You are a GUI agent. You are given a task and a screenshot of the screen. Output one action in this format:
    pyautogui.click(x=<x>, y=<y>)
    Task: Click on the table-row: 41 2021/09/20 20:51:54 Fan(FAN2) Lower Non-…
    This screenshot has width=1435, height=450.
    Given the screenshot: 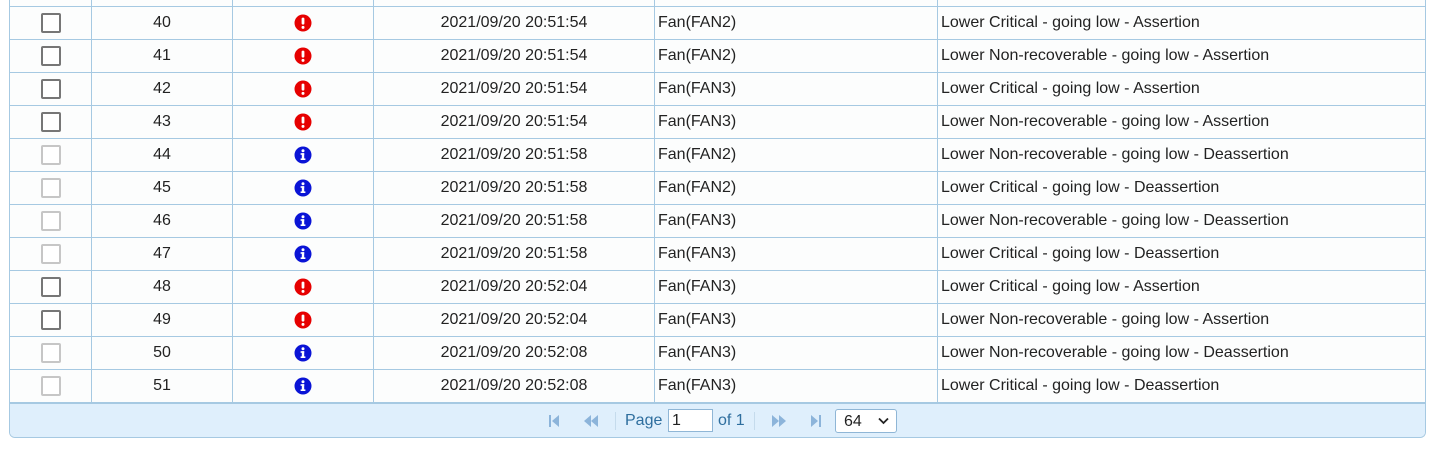 What is the action you would take?
    pyautogui.click(x=717, y=56)
    